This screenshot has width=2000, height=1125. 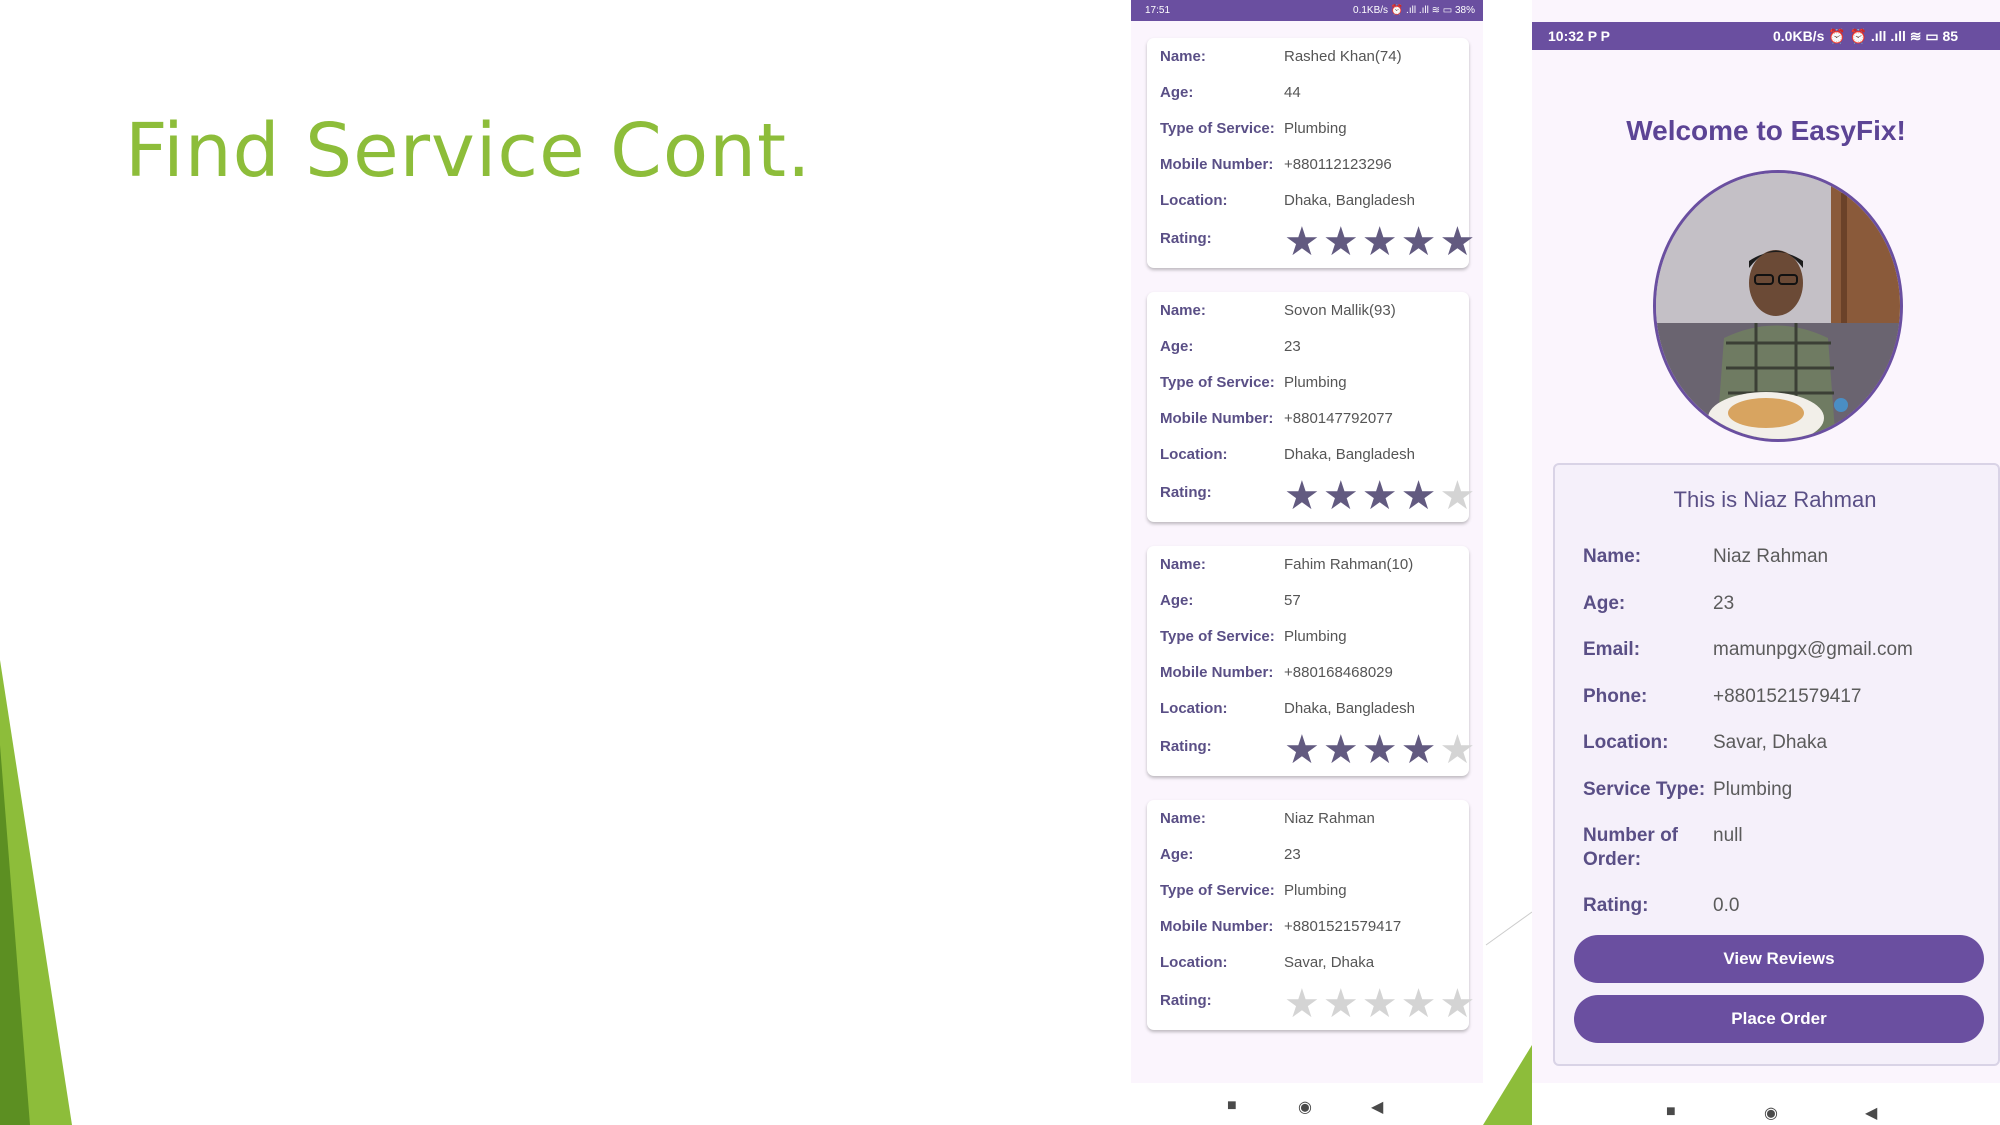 What do you see at coordinates (1349, 564) in the screenshot?
I see `name-value: Fahim Rahman(10)` at bounding box center [1349, 564].